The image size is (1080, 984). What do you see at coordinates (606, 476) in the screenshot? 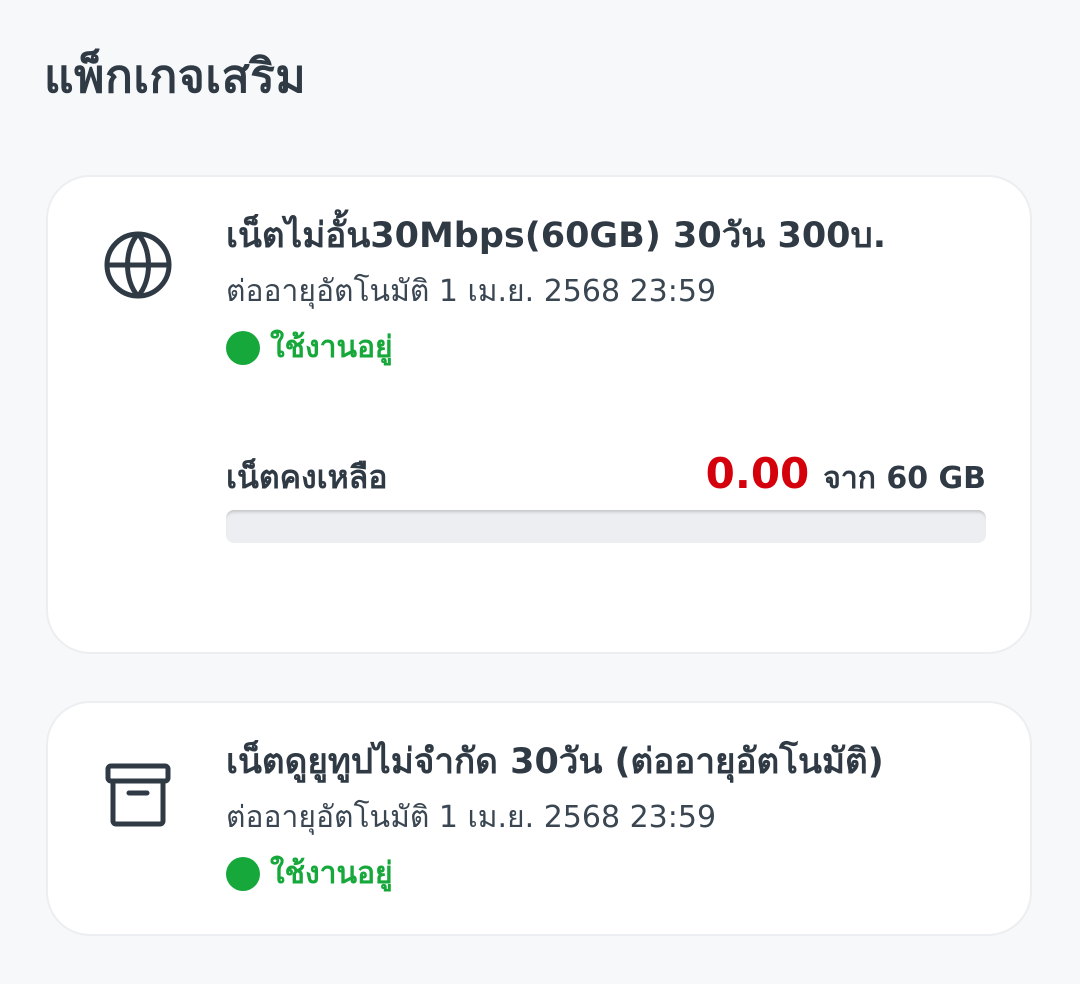
I see `usage-summary: เน็ตคงเหลือ 0.00 จาก 60 GB` at bounding box center [606, 476].